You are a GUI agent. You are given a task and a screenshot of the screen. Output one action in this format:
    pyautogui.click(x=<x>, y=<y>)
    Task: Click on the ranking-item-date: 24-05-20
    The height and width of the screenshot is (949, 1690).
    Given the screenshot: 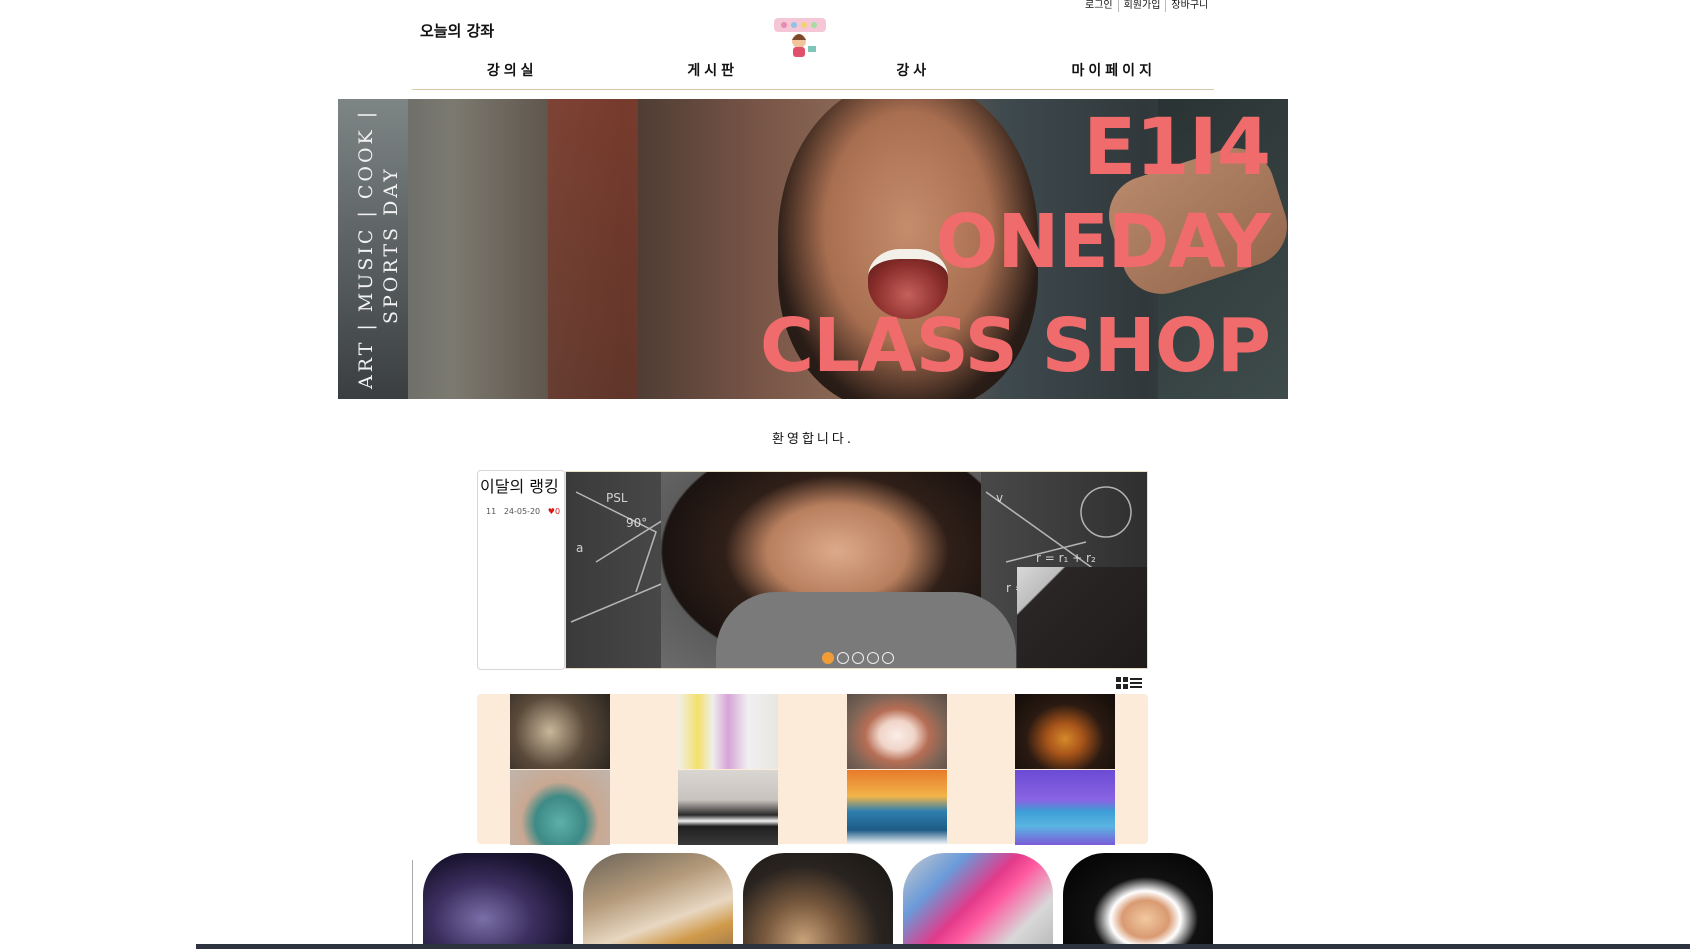 What is the action you would take?
    pyautogui.click(x=522, y=511)
    